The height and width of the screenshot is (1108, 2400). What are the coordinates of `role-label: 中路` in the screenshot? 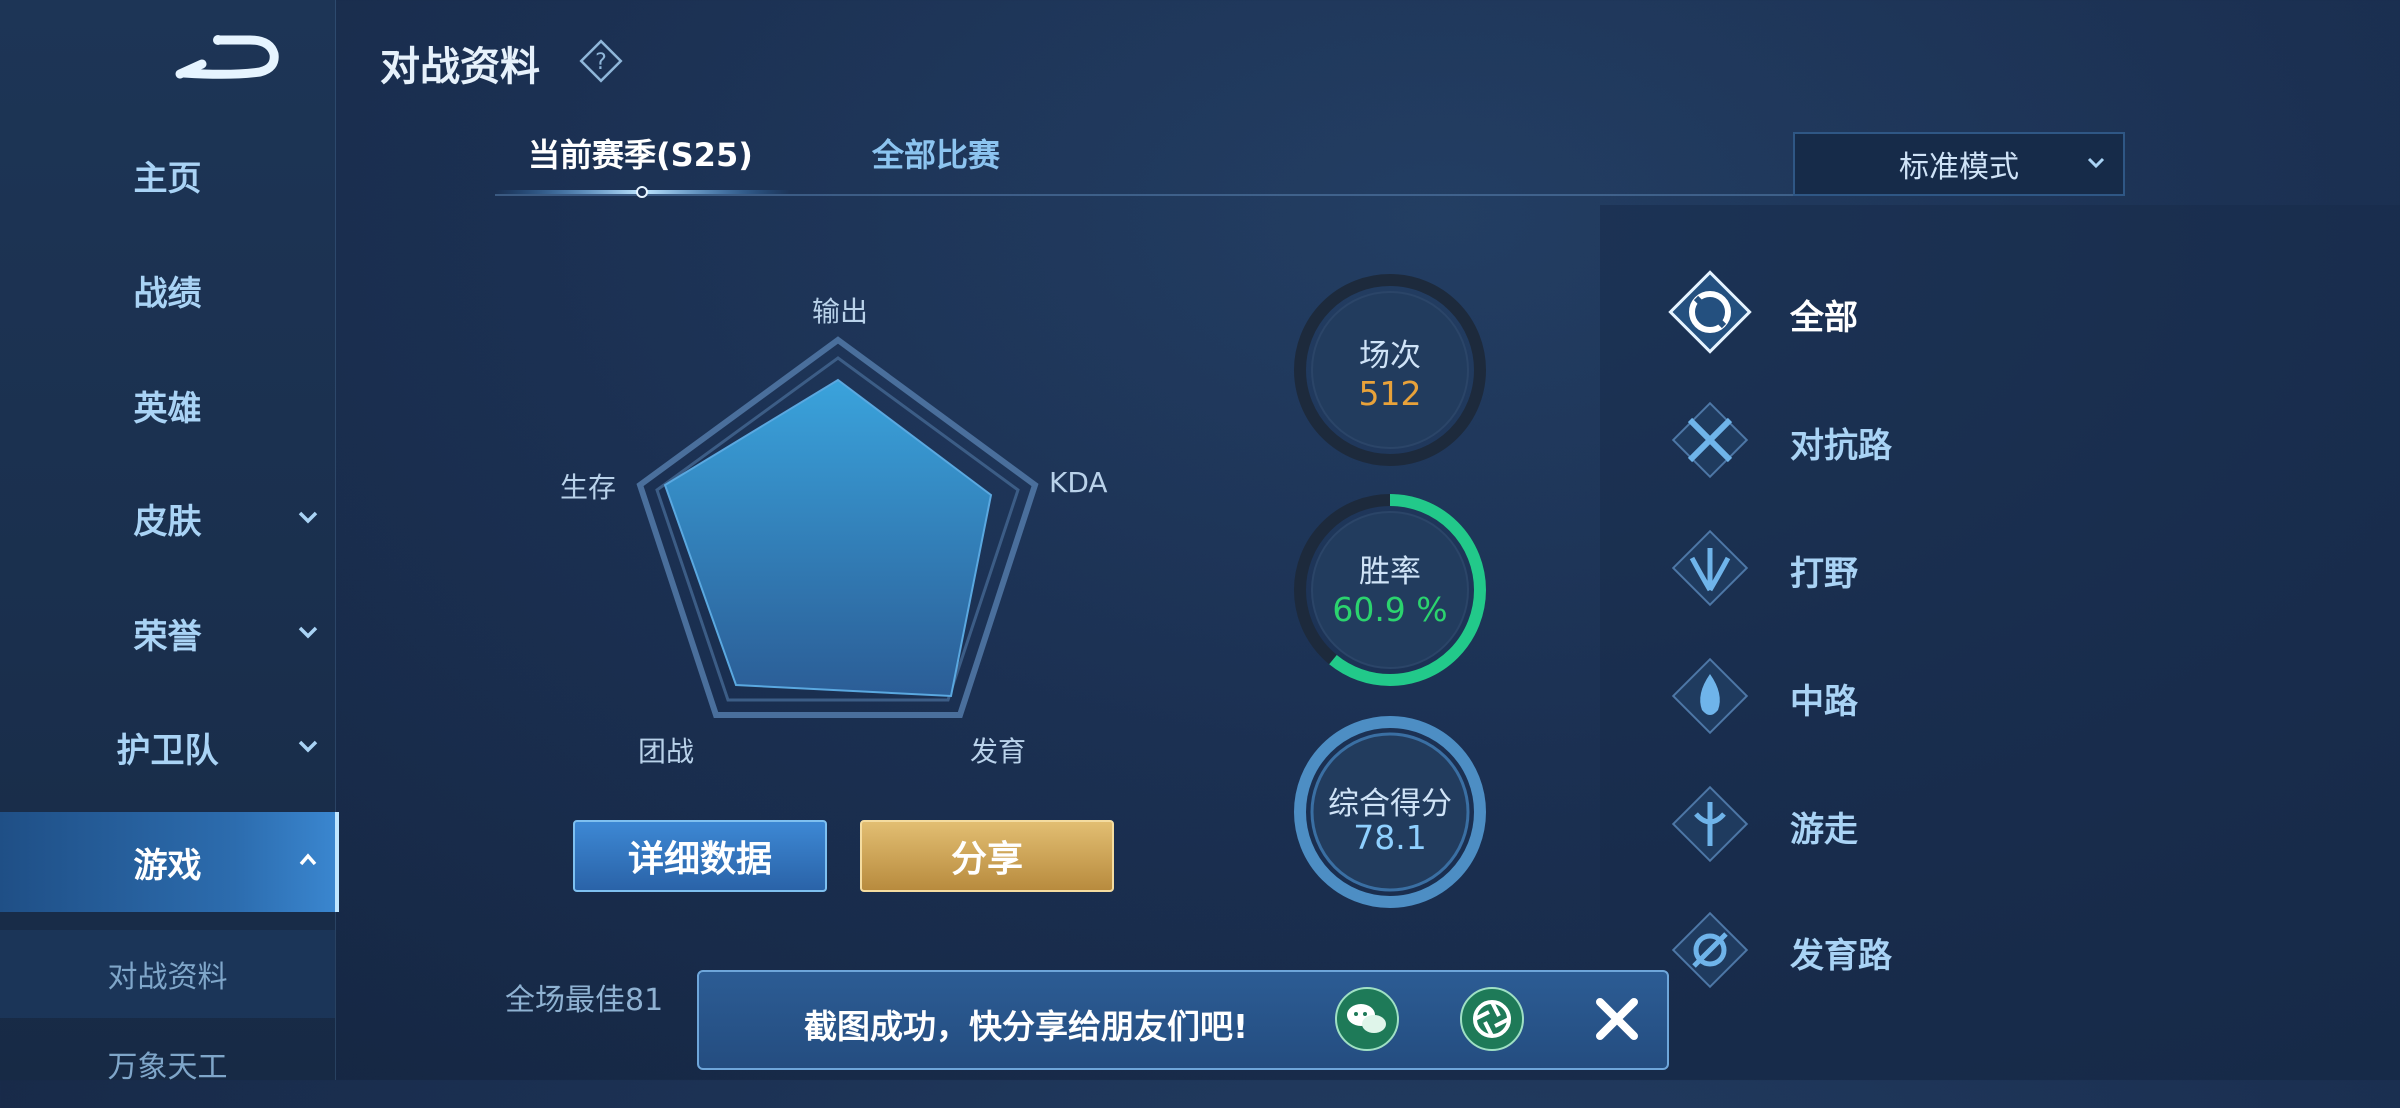 It's located at (1824, 702).